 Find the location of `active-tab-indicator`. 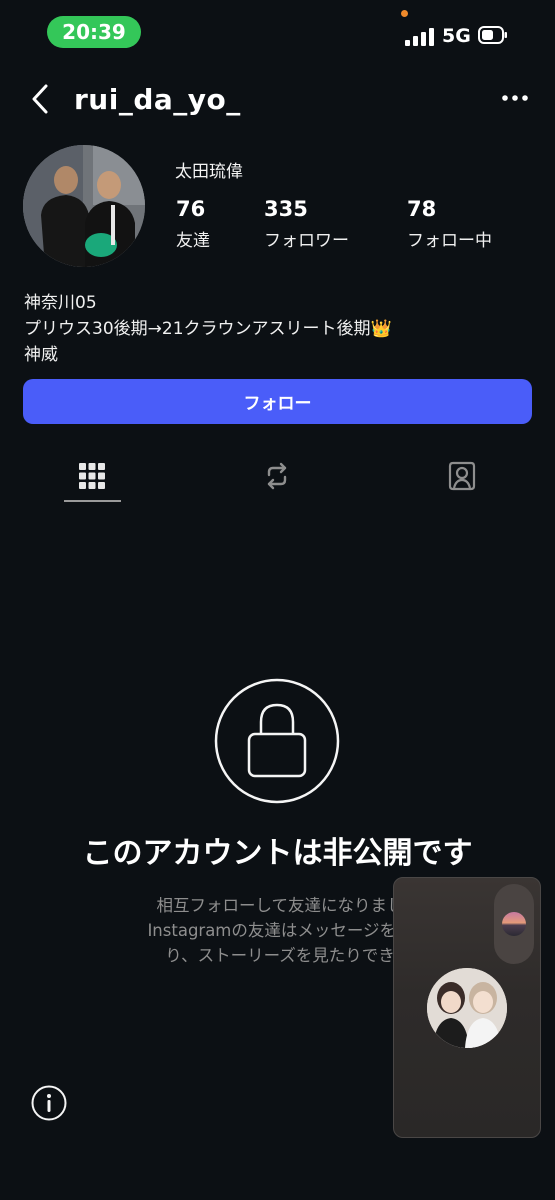

active-tab-indicator is located at coordinates (92, 501).